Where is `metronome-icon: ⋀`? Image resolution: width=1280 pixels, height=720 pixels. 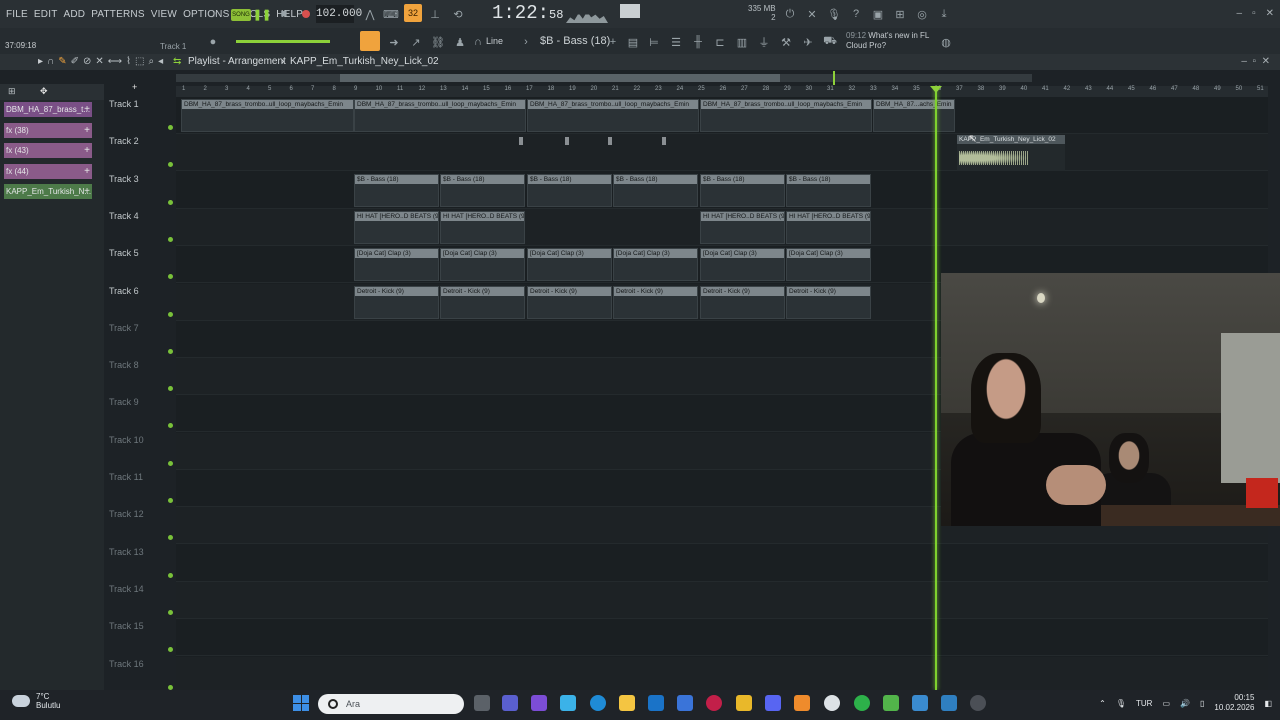
metronome-icon: ⋀ is located at coordinates (370, 14).